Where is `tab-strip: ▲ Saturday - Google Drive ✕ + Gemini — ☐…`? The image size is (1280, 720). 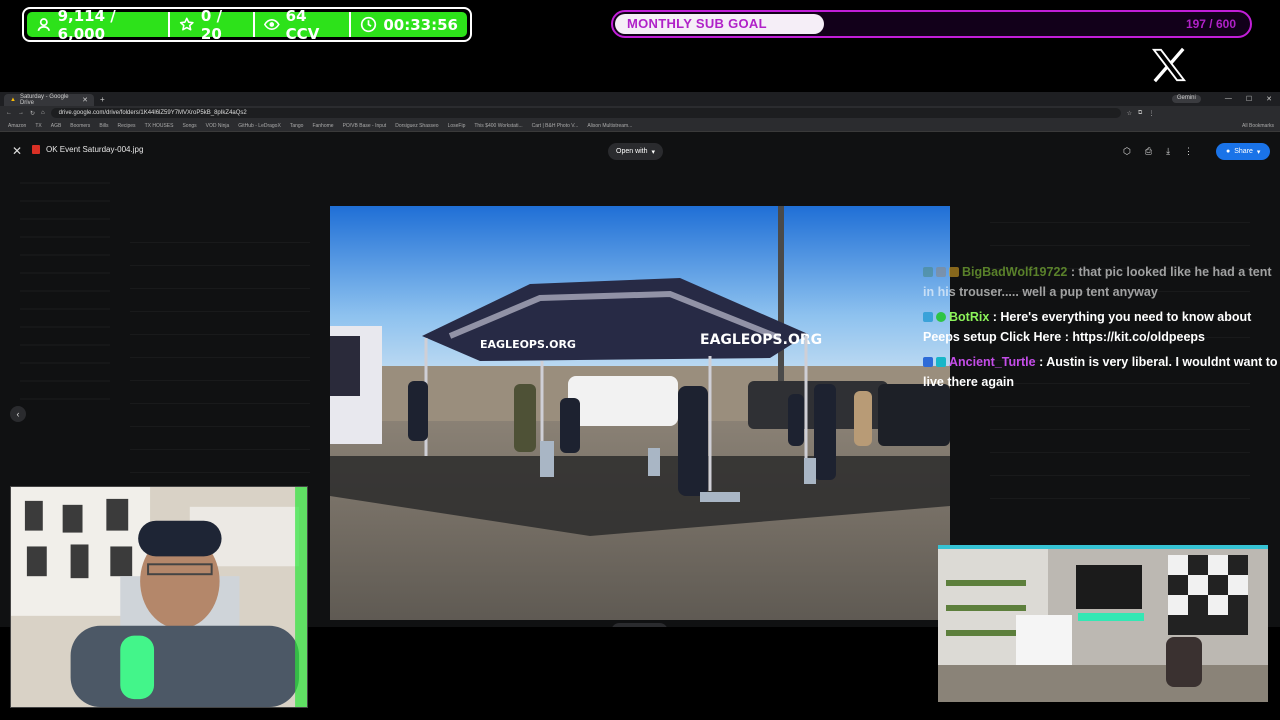
tab-strip: ▲ Saturday - Google Drive ✕ + Gemini — ☐… is located at coordinates (640, 99).